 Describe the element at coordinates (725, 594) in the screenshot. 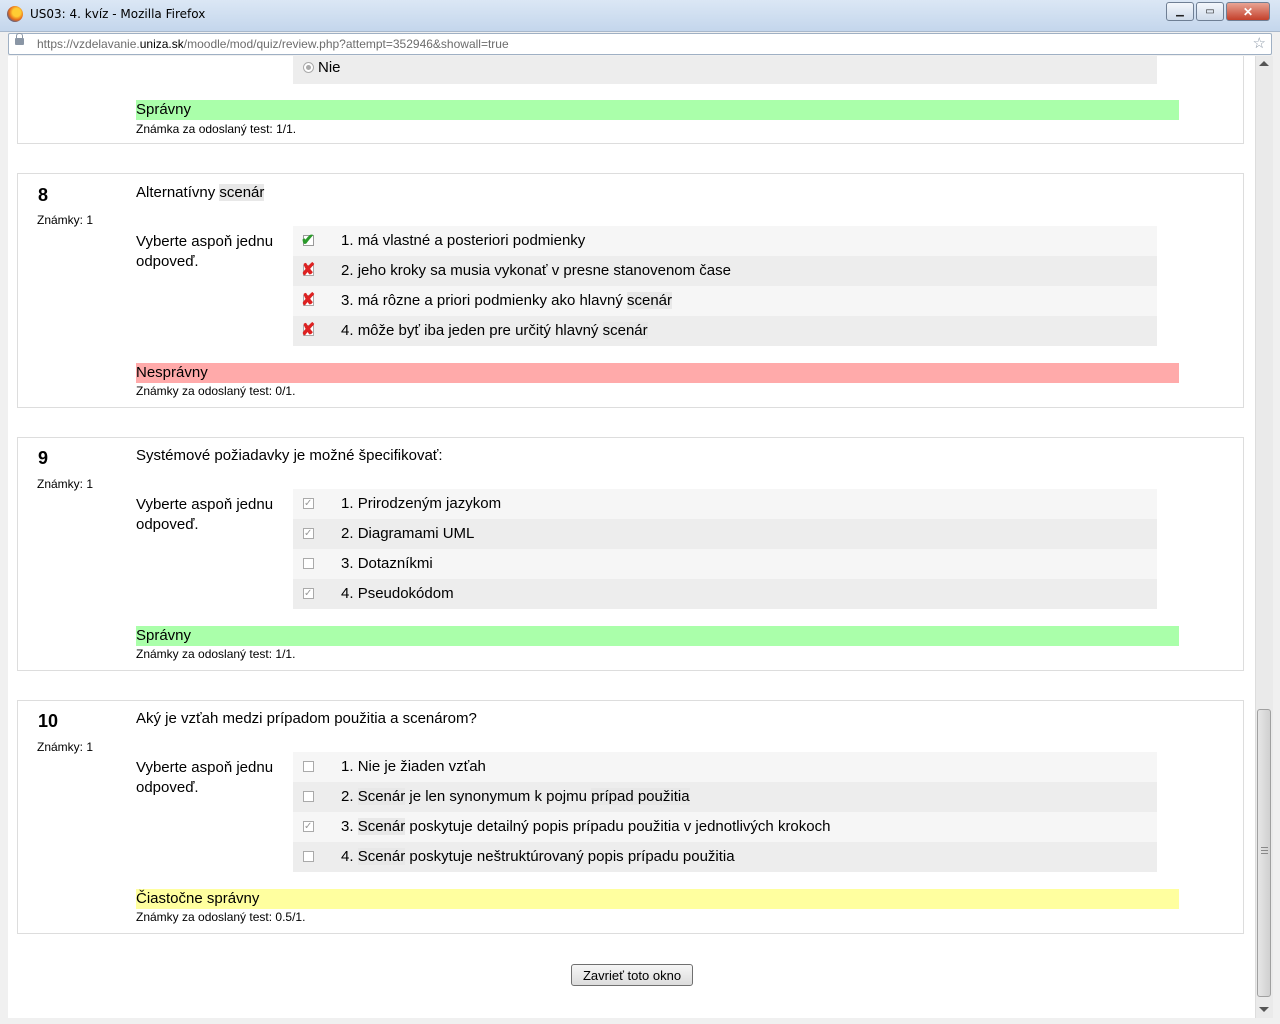

I see `answer-option: 4. Pseudokódom` at that location.